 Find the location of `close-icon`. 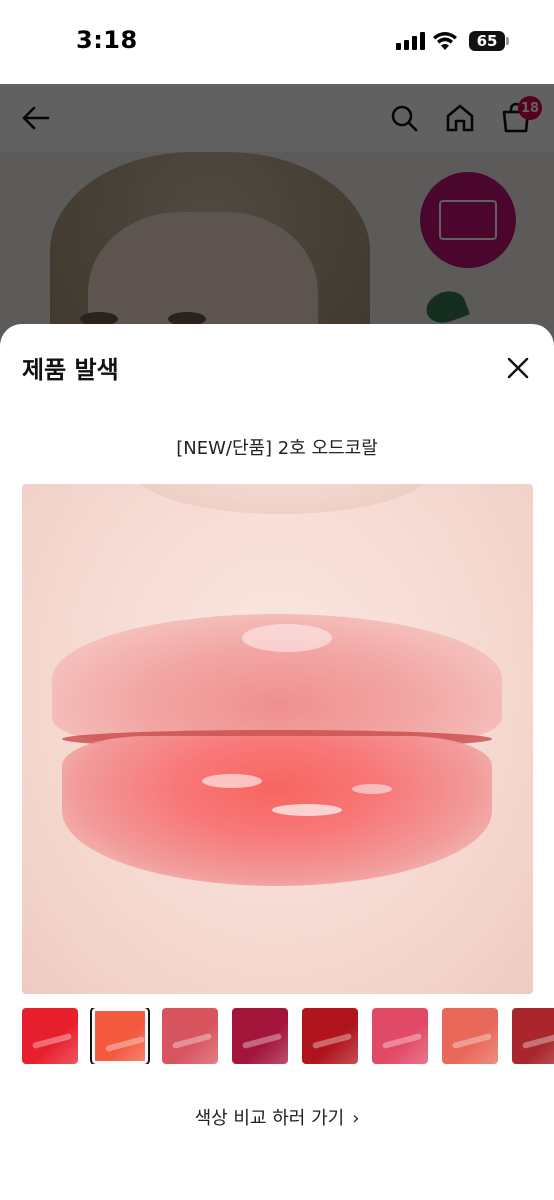

close-icon is located at coordinates (518, 368).